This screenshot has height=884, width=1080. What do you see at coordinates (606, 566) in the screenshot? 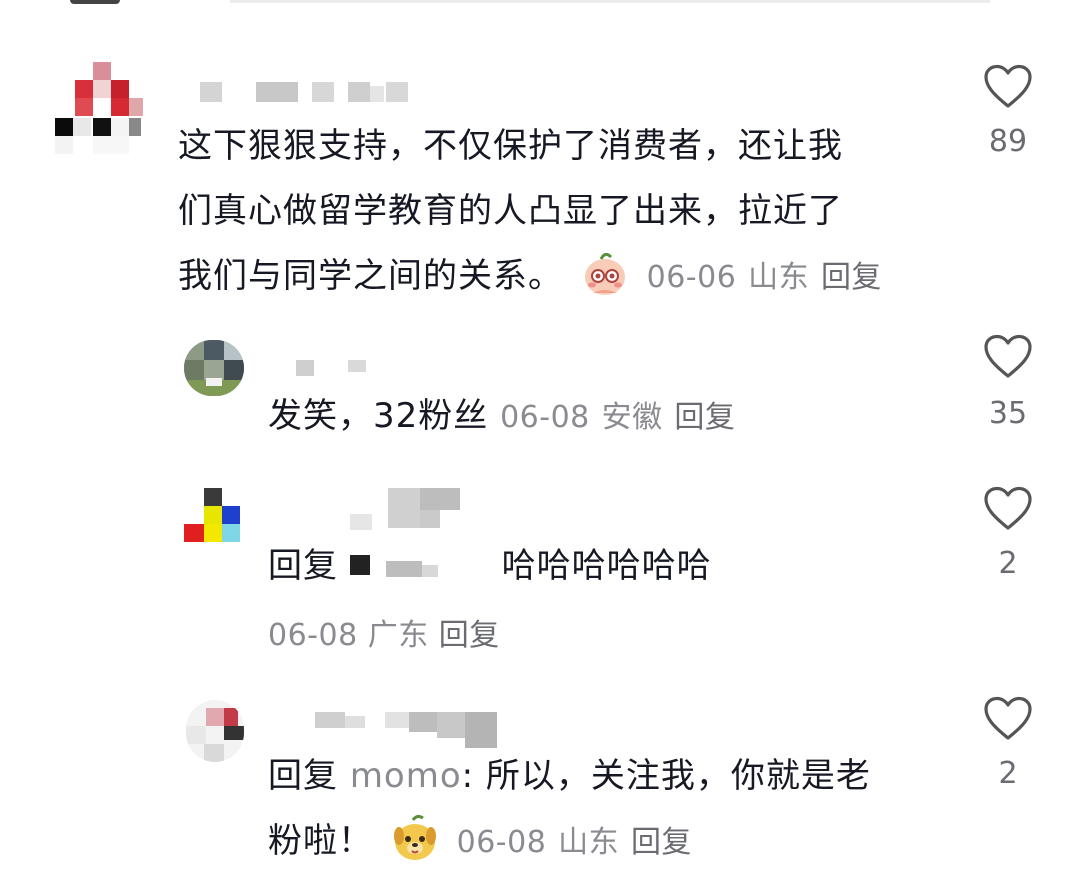
I see `comment-text: 哈哈哈哈哈哈` at bounding box center [606, 566].